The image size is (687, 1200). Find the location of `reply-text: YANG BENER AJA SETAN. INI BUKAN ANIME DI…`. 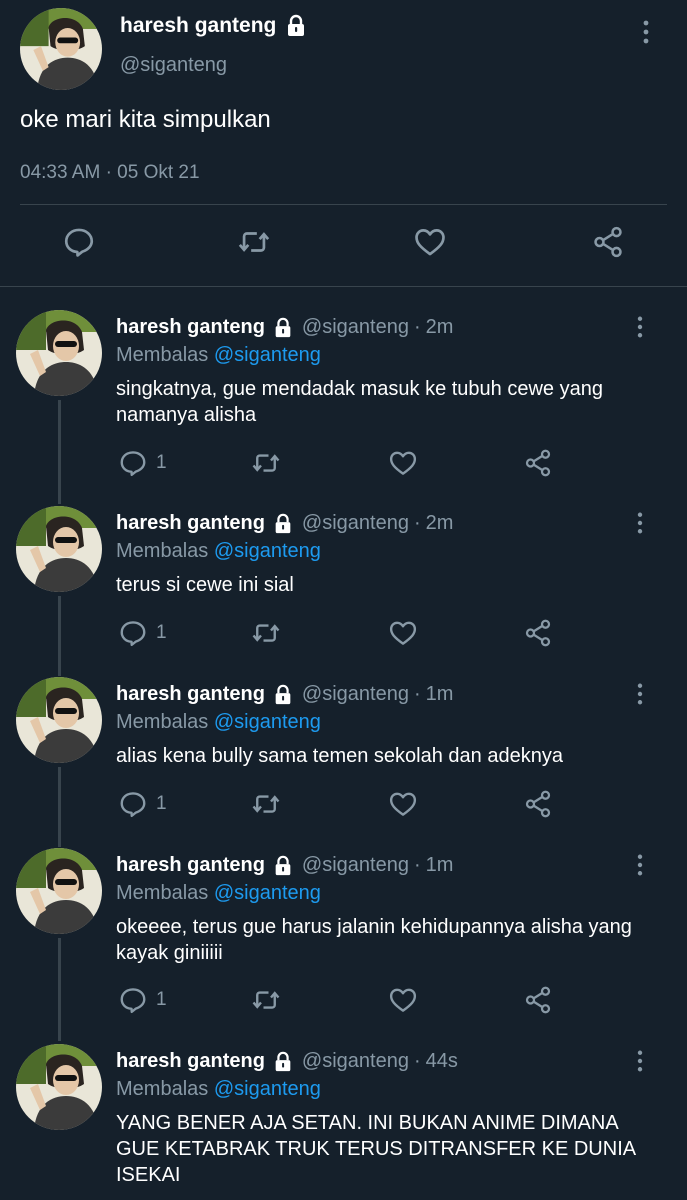

reply-text: YANG BENER AJA SETAN. INI BUKAN ANIME DI… is located at coordinates (375, 1149).